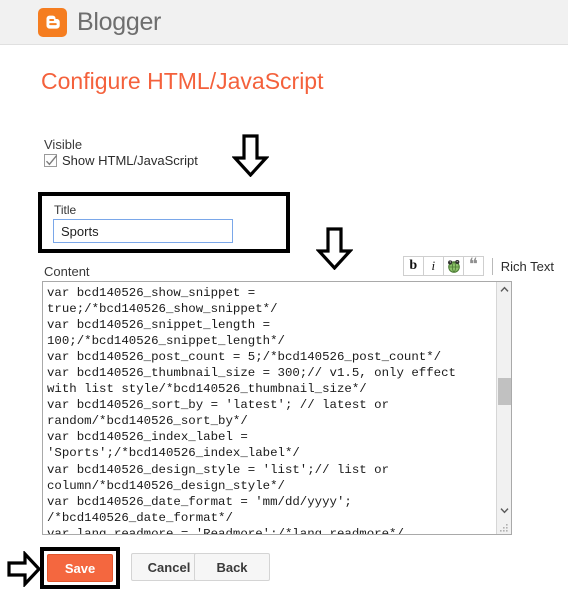  I want to click on title-input, so click(143, 231).